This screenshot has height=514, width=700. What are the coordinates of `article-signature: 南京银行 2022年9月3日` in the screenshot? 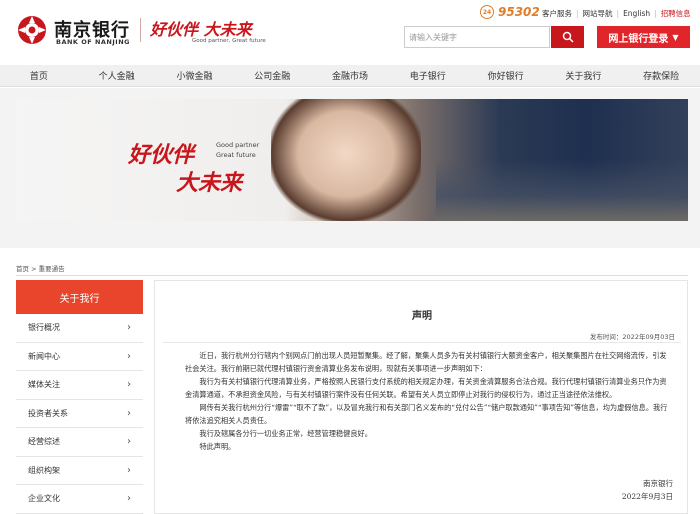 It's located at (647, 490).